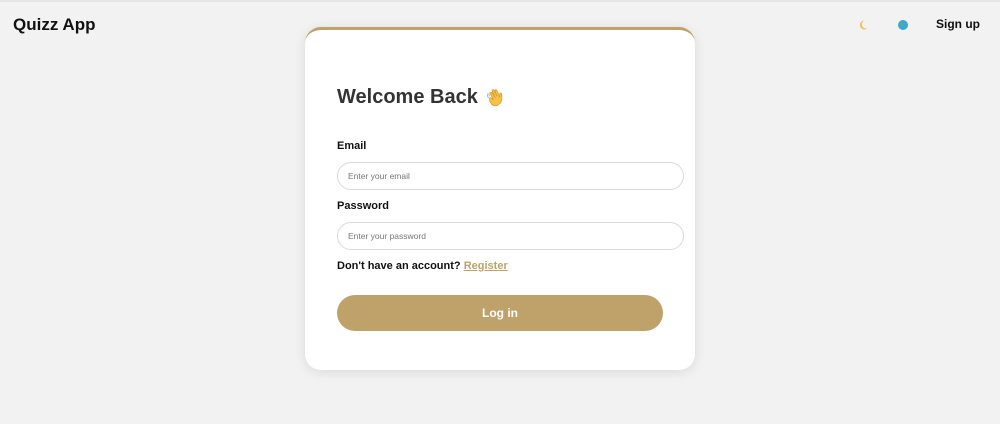 This screenshot has width=1000, height=424. I want to click on account-prompt: Don't have an account? Register, so click(422, 266).